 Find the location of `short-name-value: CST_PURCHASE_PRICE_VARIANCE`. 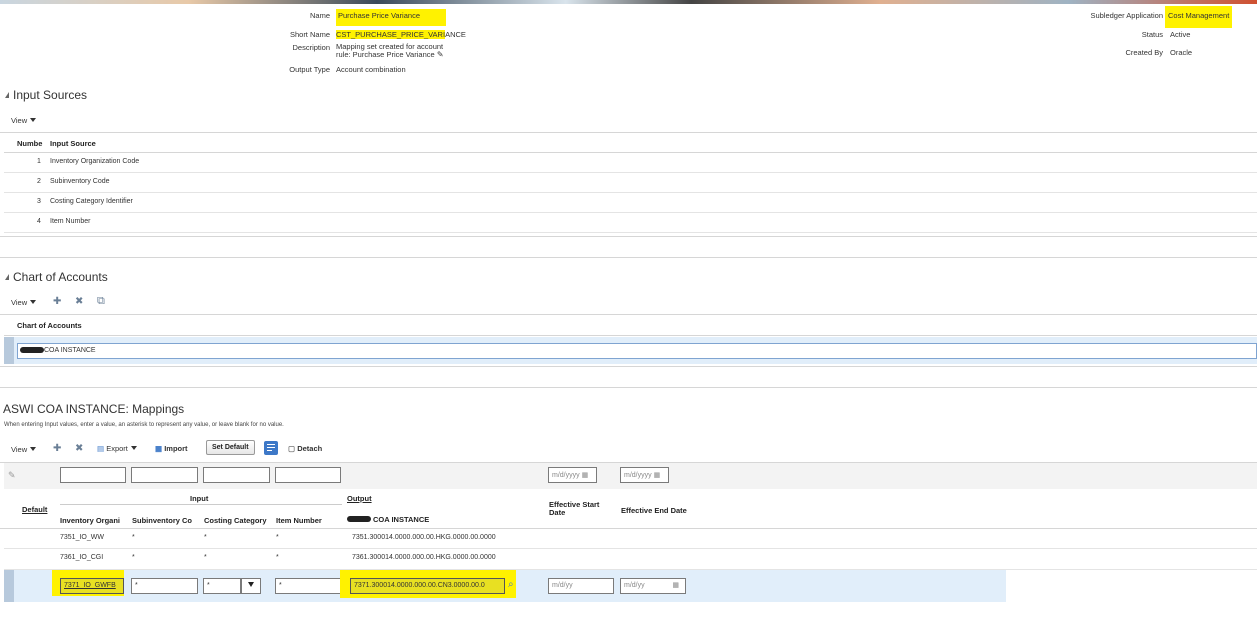

short-name-value: CST_PURCHASE_PRICE_VARIANCE is located at coordinates (401, 34).